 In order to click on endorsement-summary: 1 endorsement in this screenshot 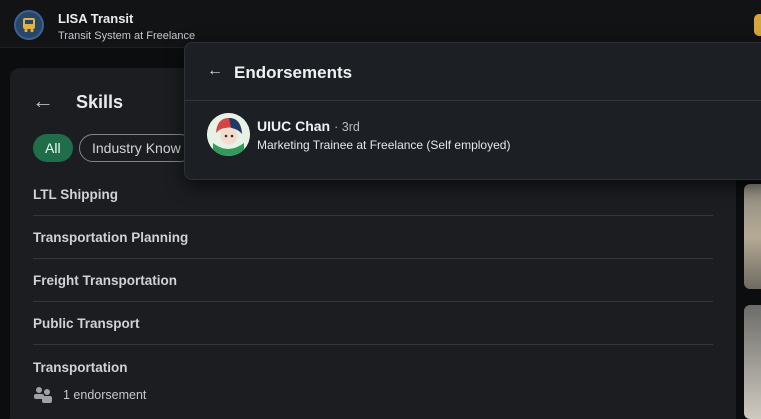, I will do `click(89, 395)`.